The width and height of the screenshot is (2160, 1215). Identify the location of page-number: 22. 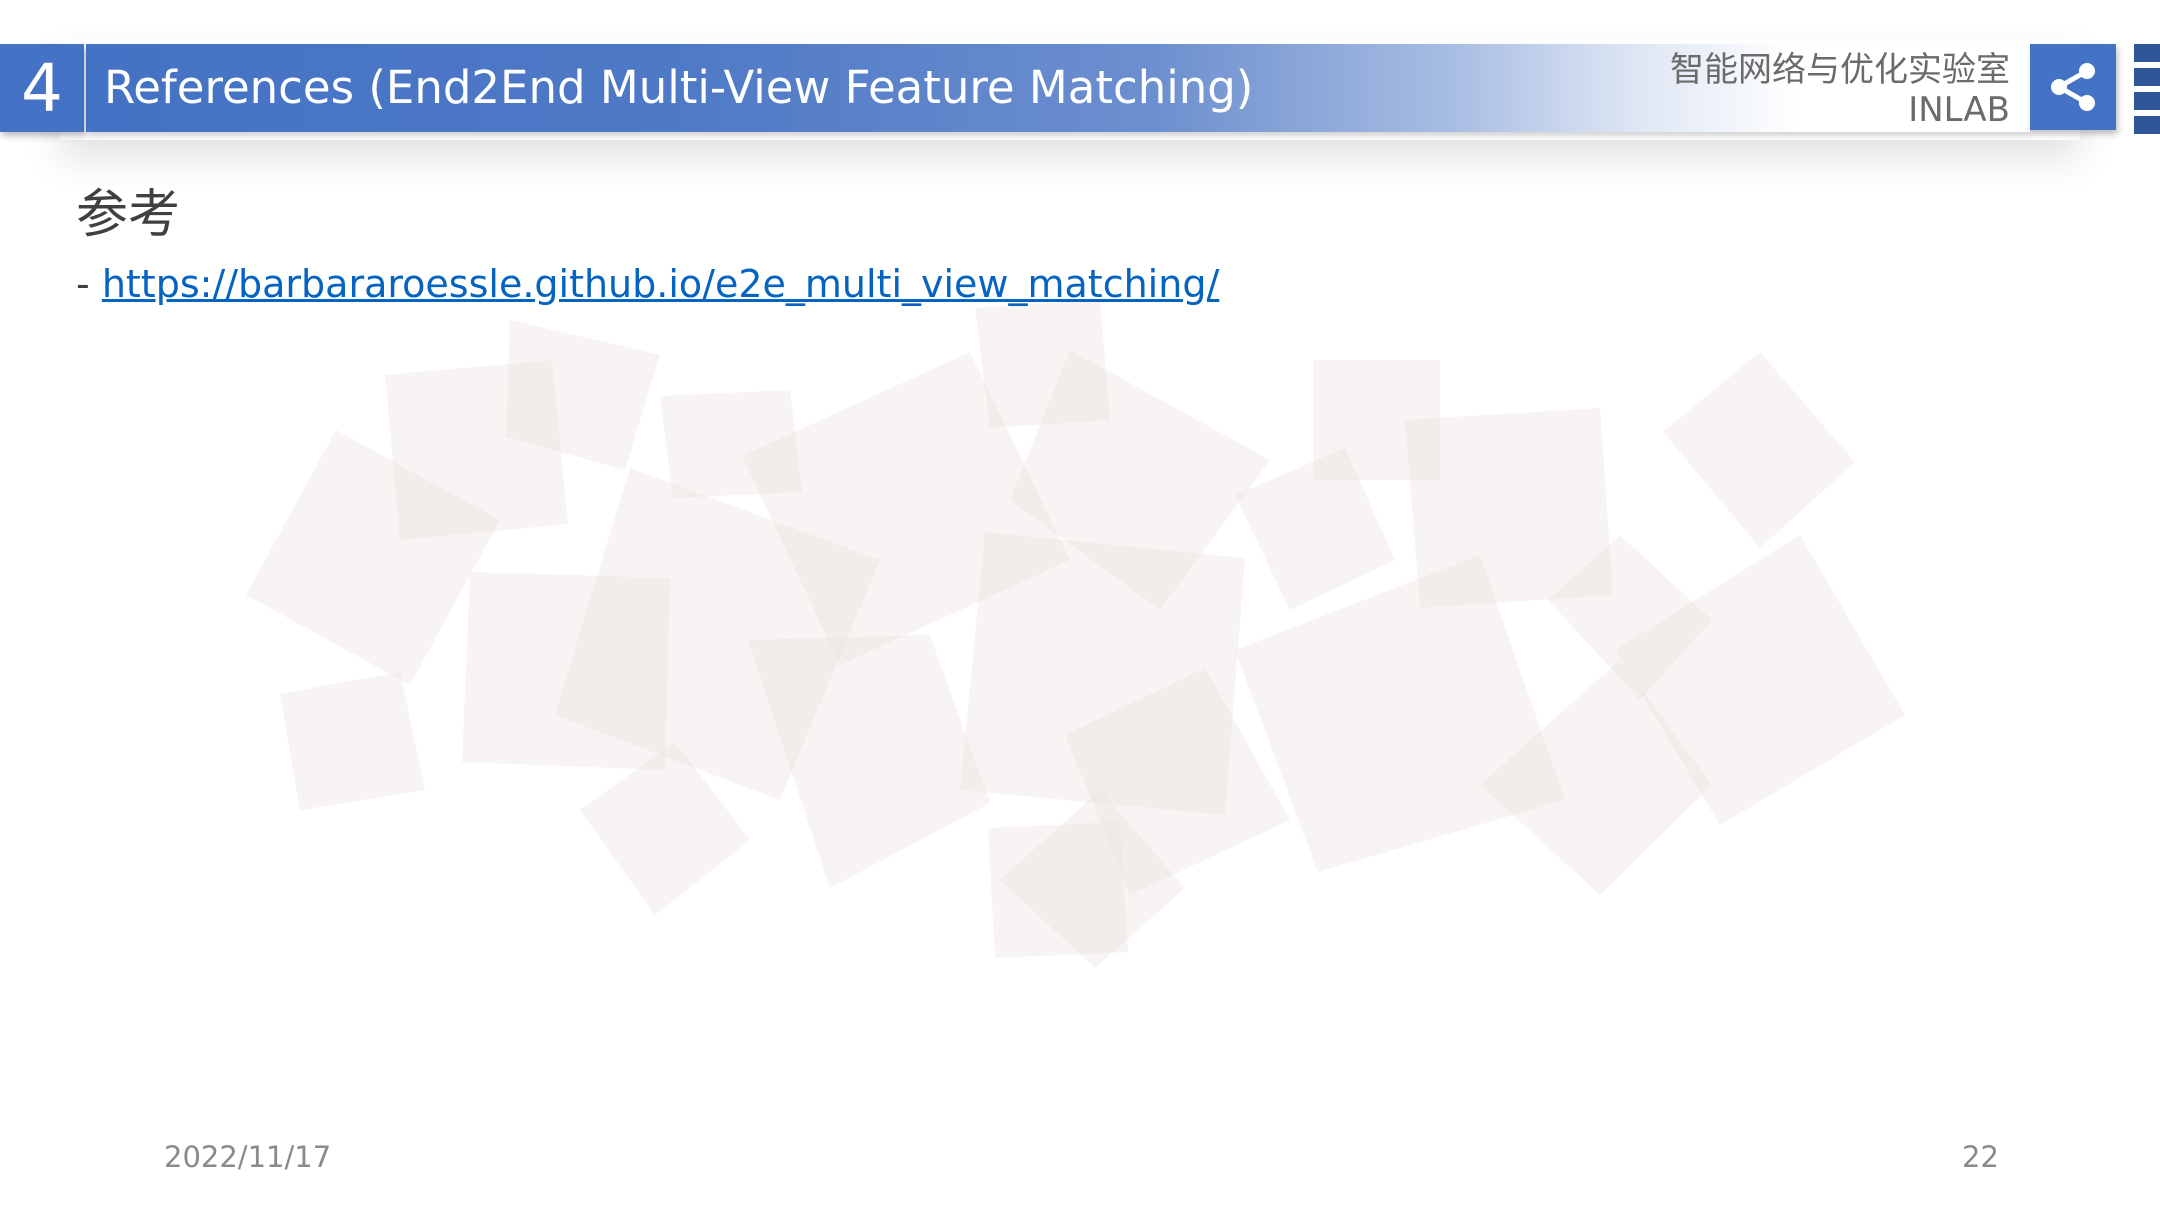
(1980, 1157).